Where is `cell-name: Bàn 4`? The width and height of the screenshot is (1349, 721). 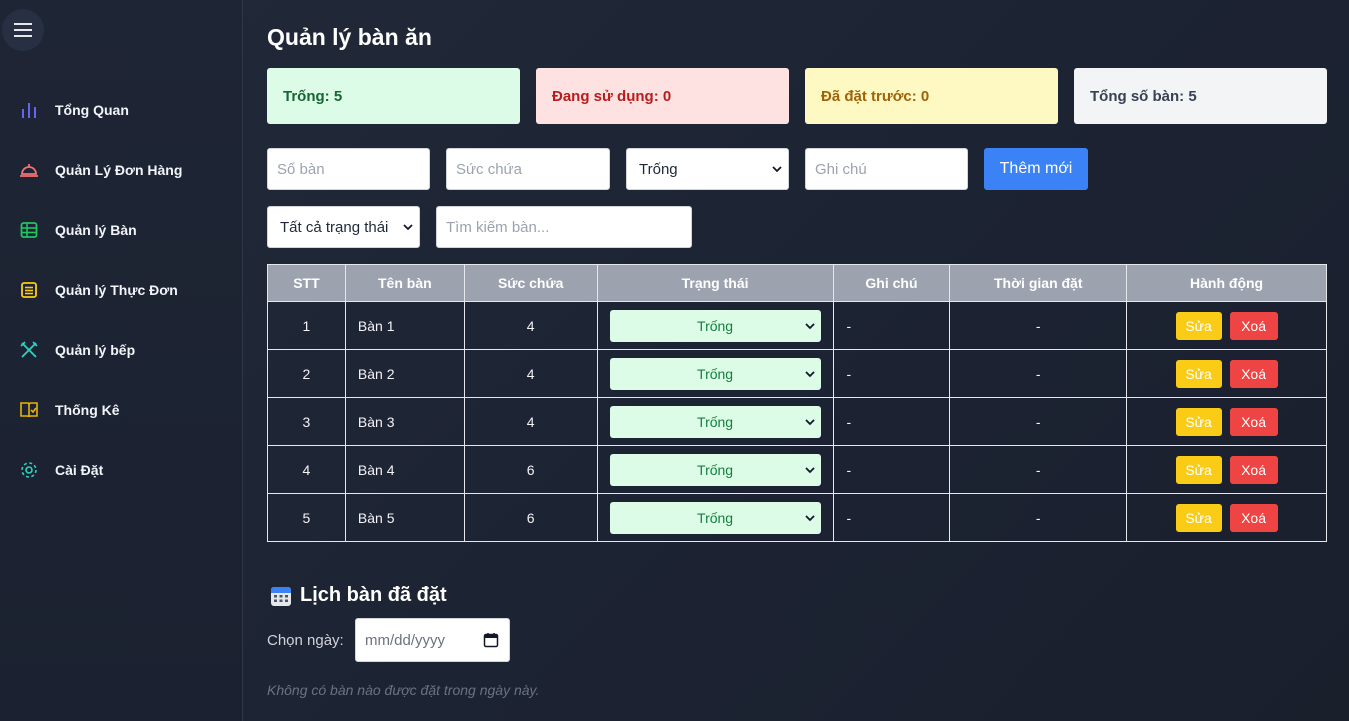 cell-name: Bàn 4 is located at coordinates (404, 469).